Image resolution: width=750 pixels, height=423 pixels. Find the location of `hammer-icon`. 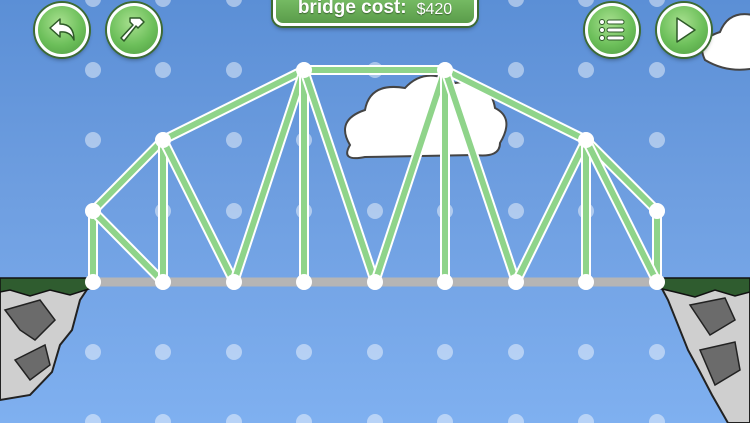

hammer-icon is located at coordinates (132, 29).